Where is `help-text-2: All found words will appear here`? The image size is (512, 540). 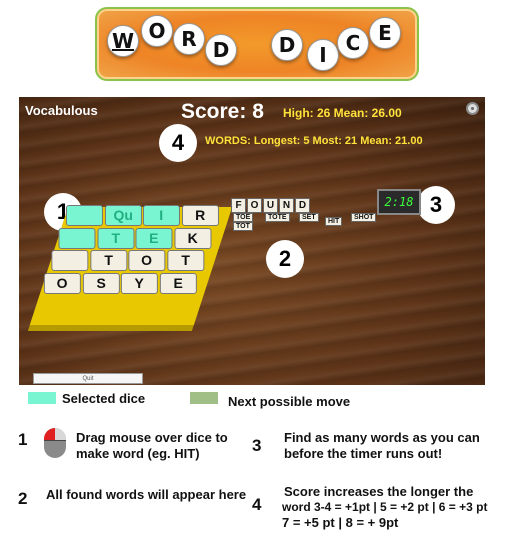
help-text-2: All found words will appear here is located at coordinates (146, 494).